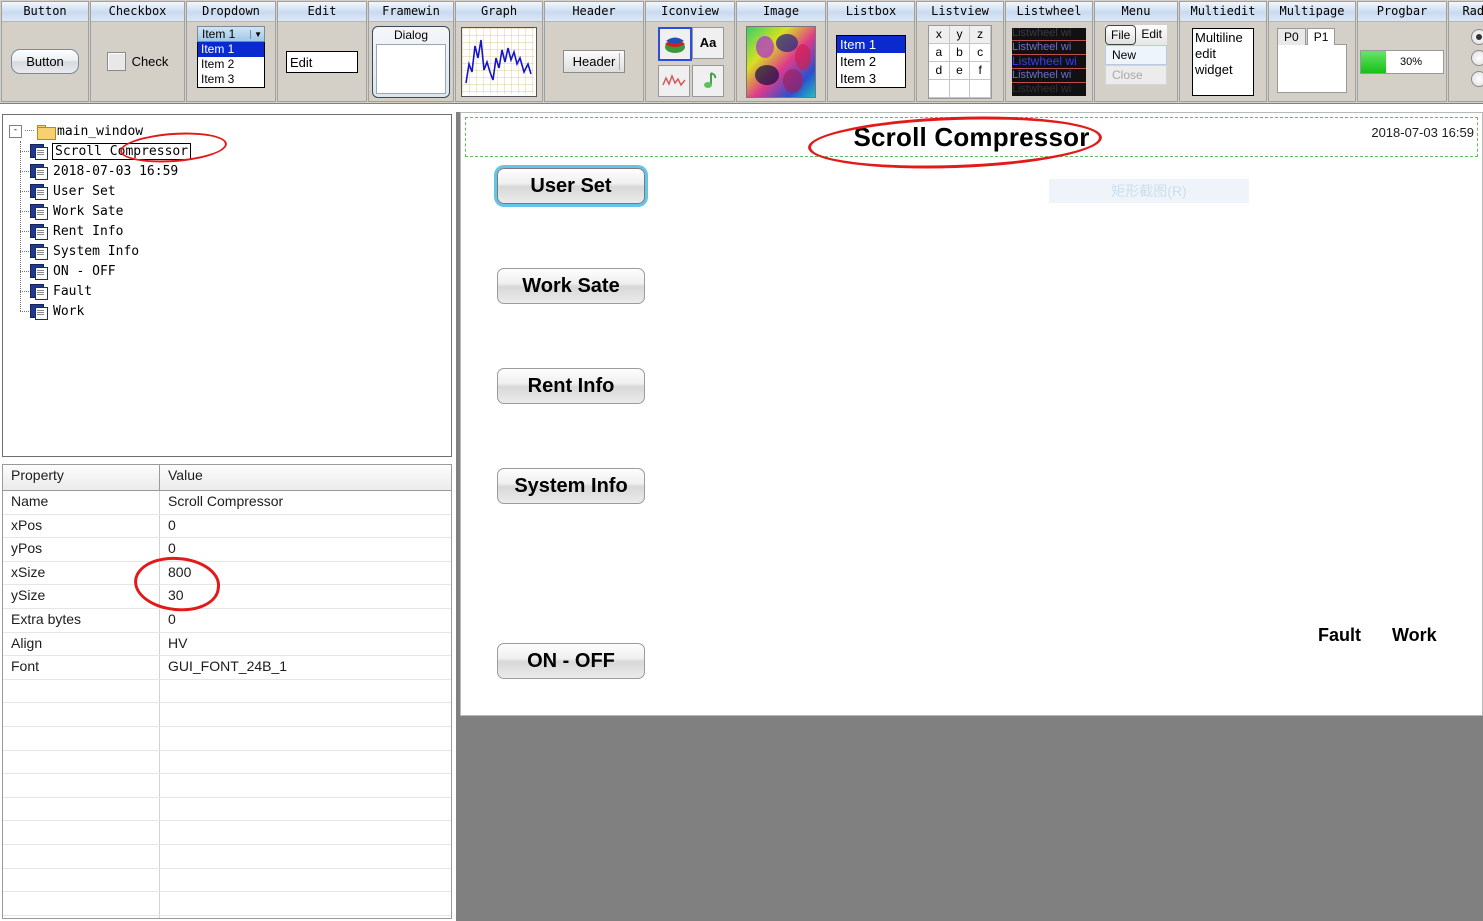 This screenshot has height=921, width=1483. I want to click on sample-edit-field: Edit, so click(322, 61).